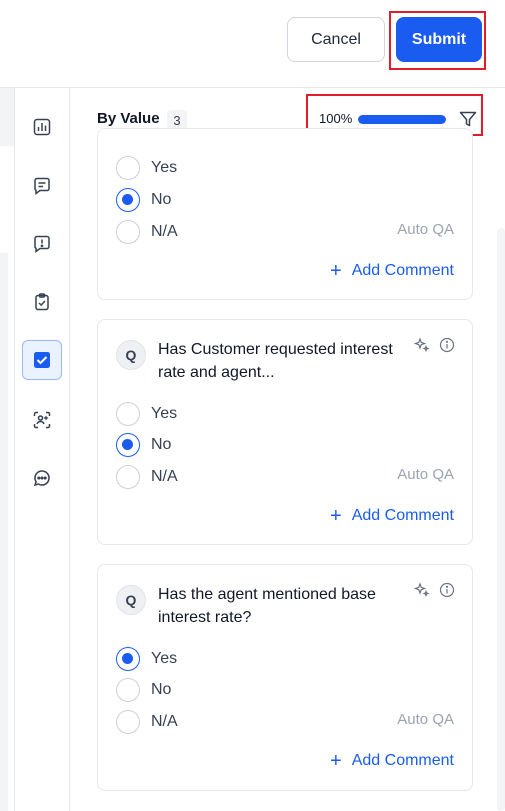 The width and height of the screenshot is (505, 811). I want to click on progress-label: 100%, so click(336, 118).